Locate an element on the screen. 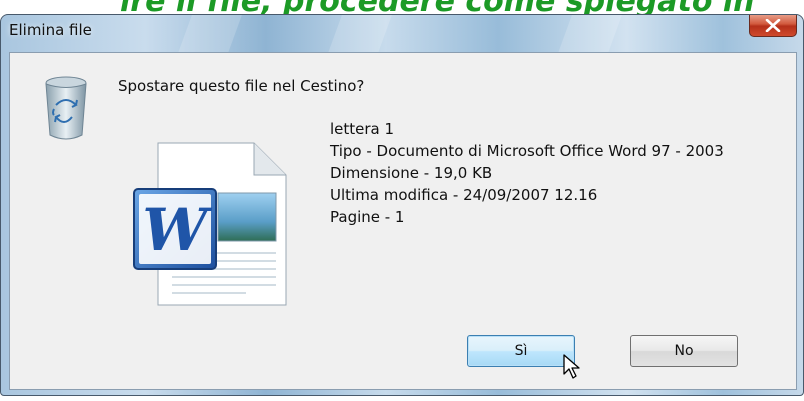 The width and height of the screenshot is (804, 401). confirmation-question: Spostare questo file nel Cestino? is located at coordinates (241, 86).